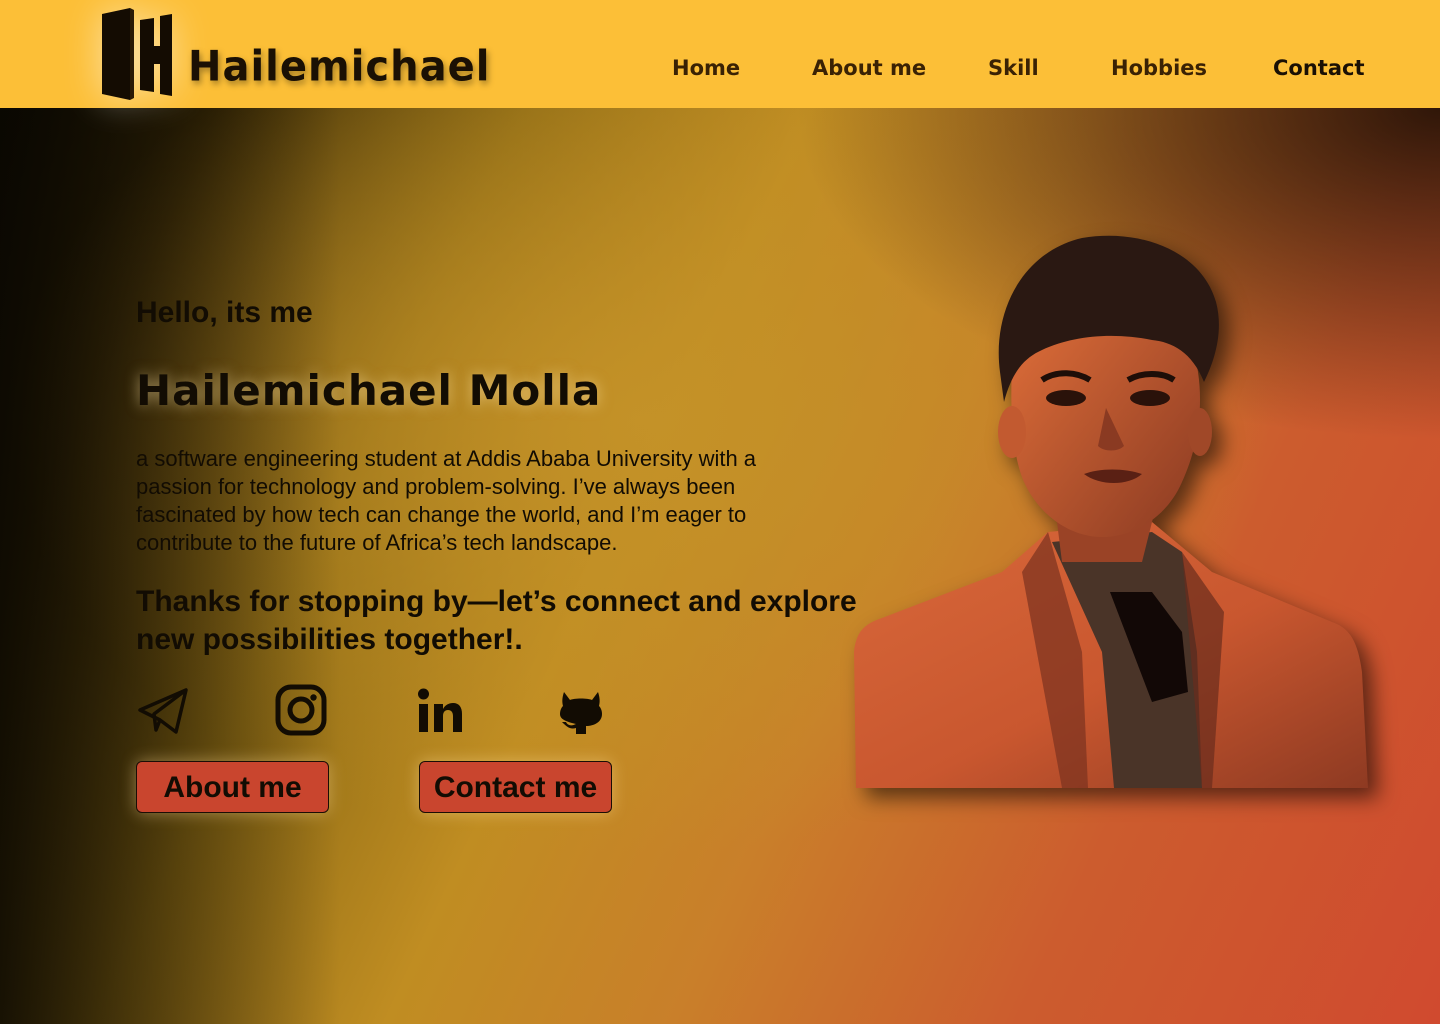 The width and height of the screenshot is (1440, 1024). I want to click on nav-contact: Contact, so click(1319, 68).